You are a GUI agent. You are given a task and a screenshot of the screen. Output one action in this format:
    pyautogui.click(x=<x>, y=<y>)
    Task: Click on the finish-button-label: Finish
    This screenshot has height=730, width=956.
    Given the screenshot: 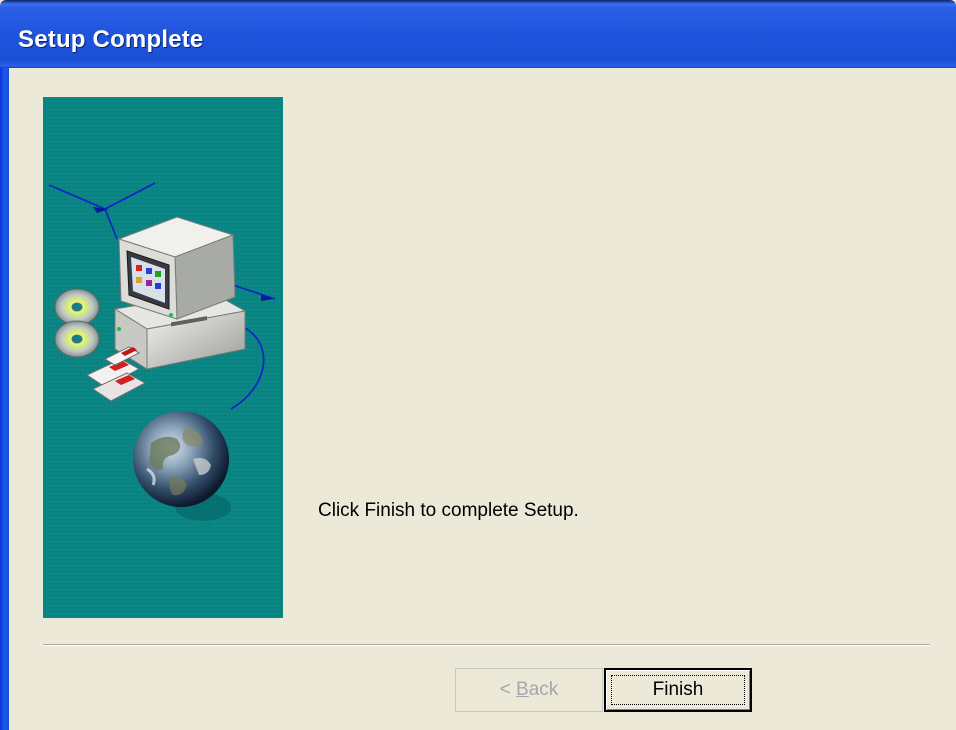 What is the action you would take?
    pyautogui.click(x=678, y=689)
    